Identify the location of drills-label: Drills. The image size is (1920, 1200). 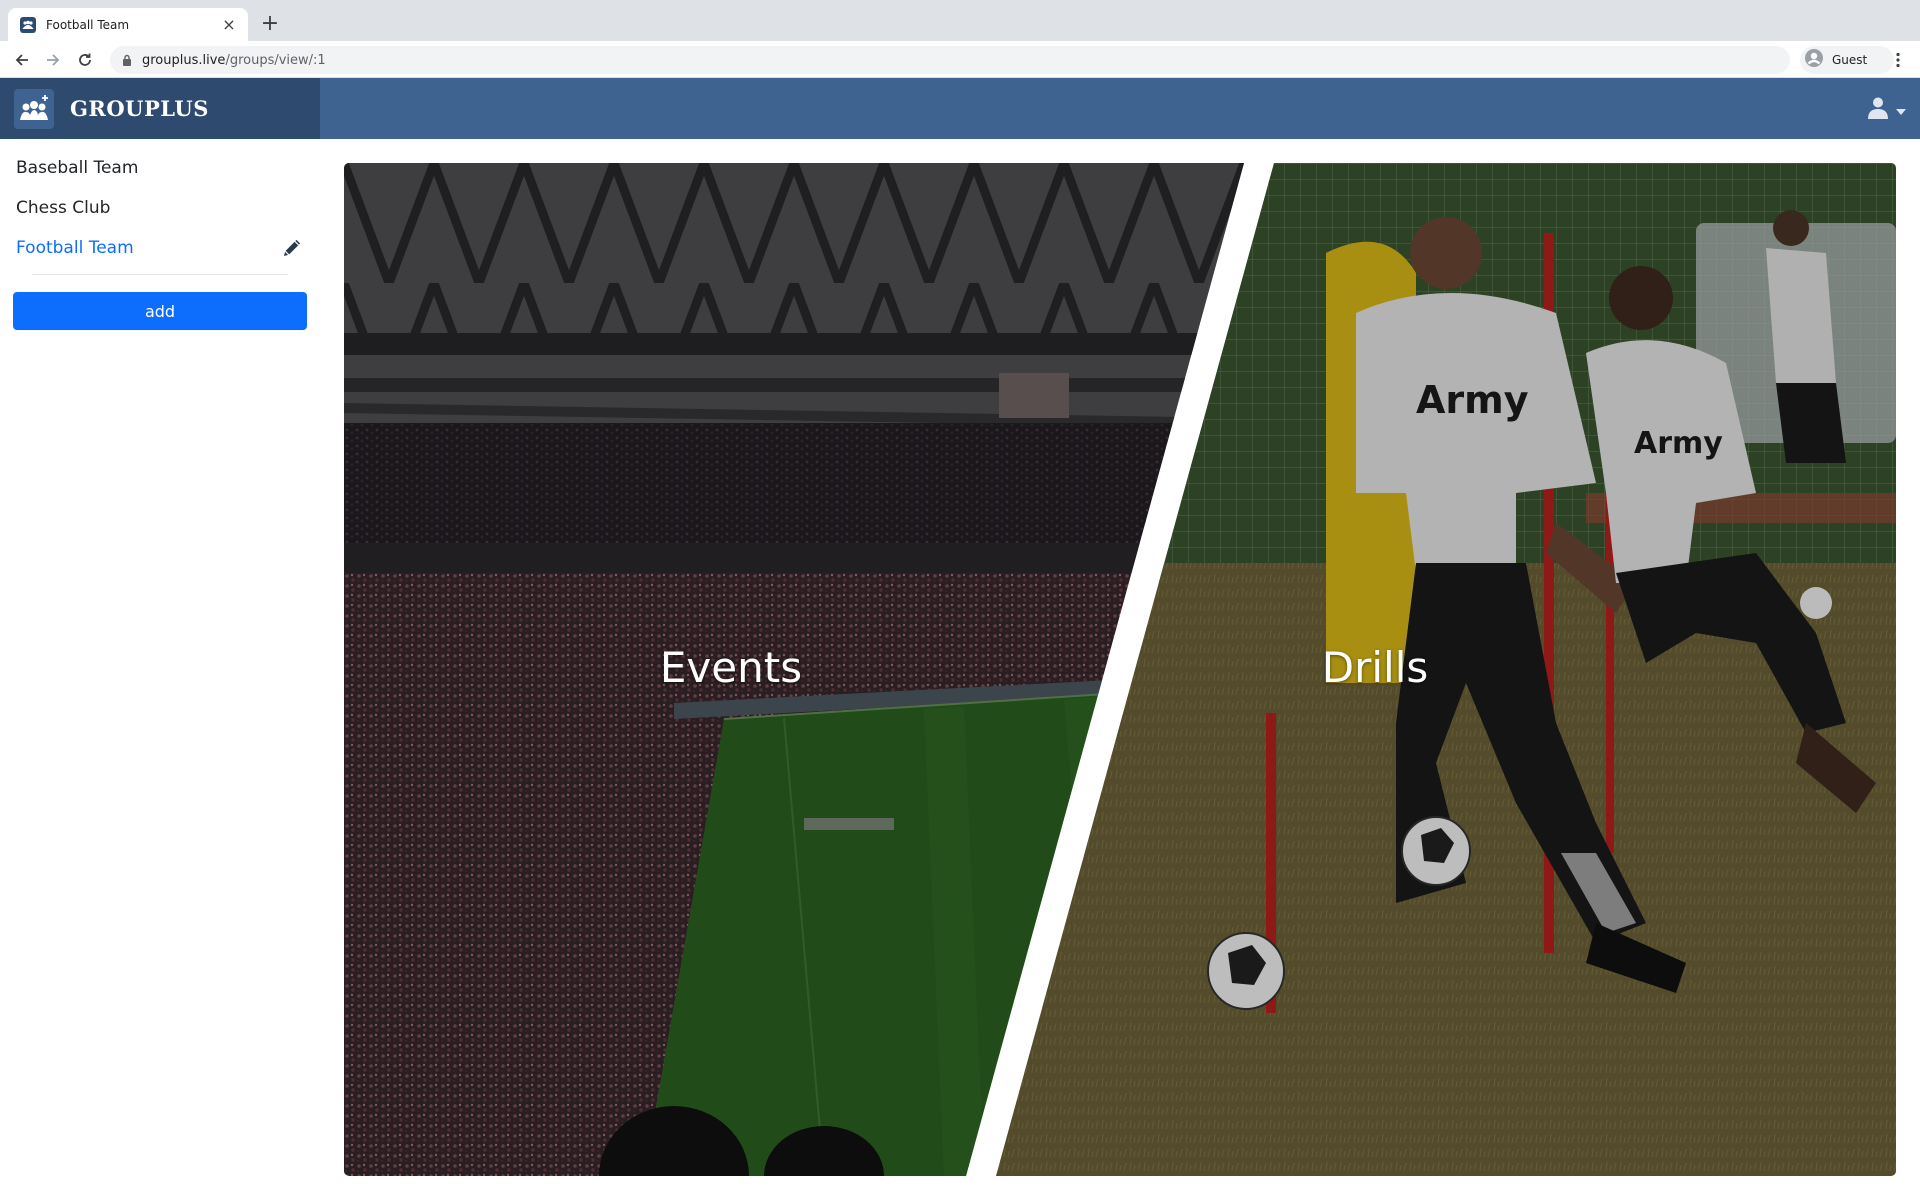
(1375, 667).